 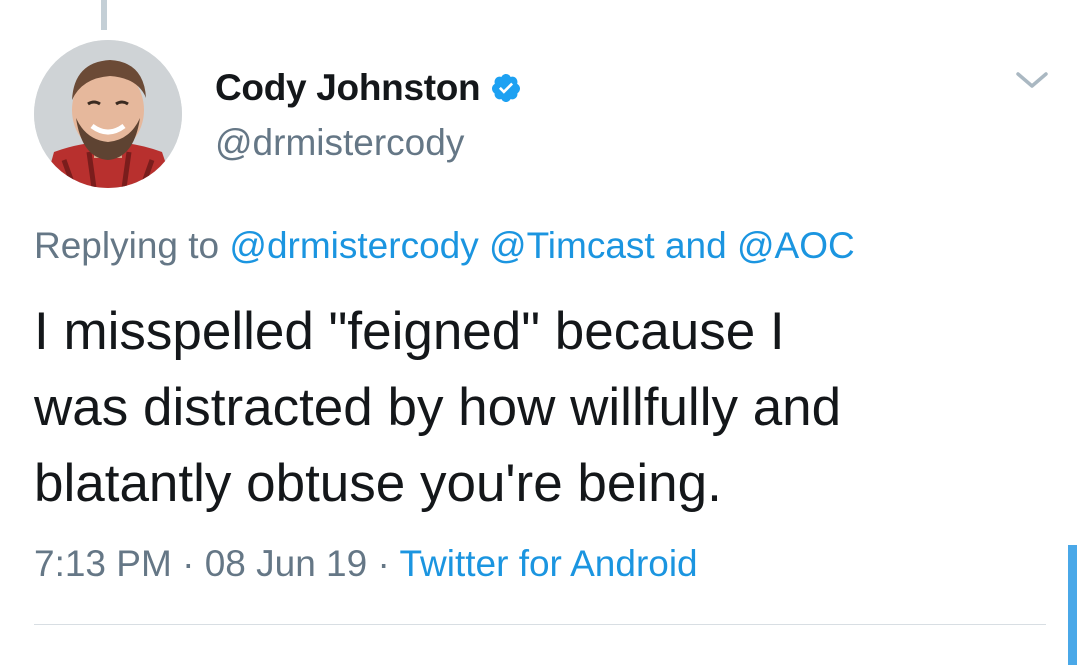 I want to click on author-display-name: Cody Johnston, so click(x=348, y=88).